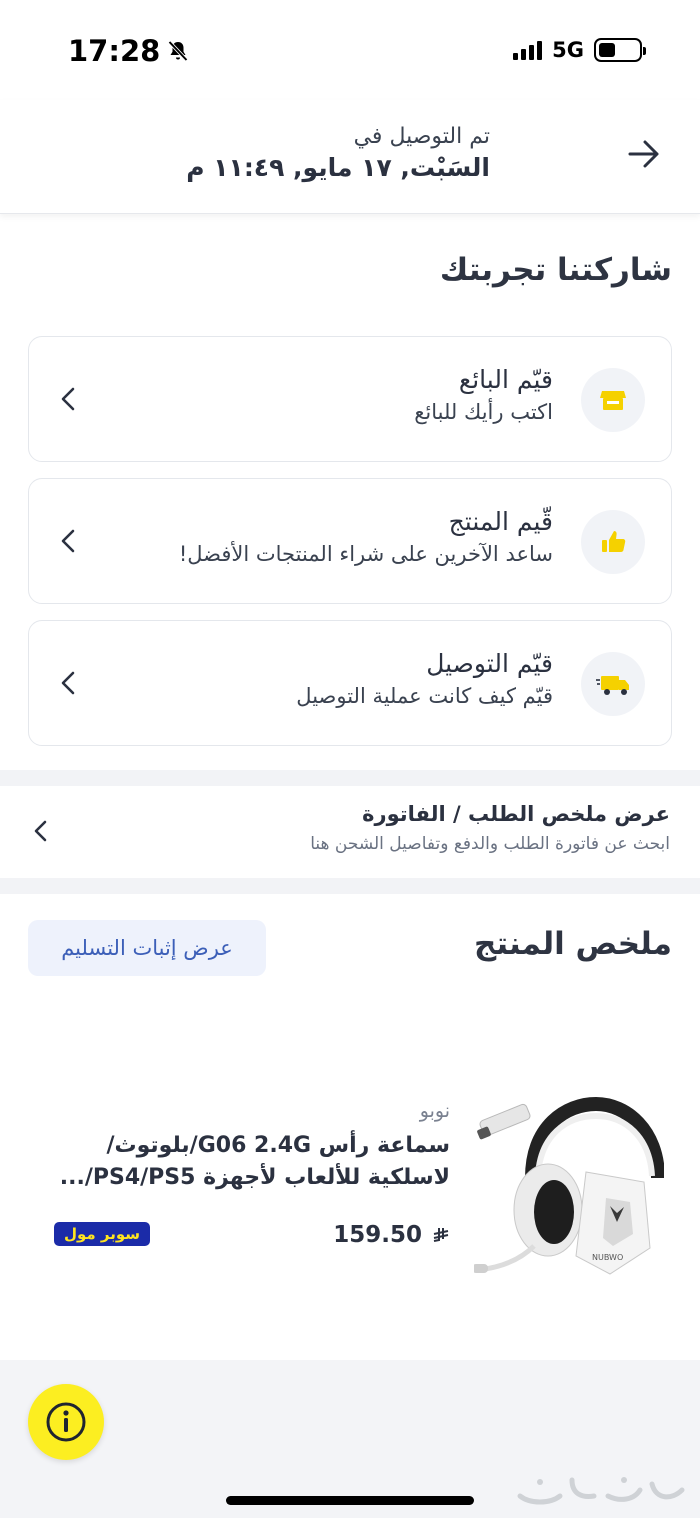  What do you see at coordinates (573, 944) in the screenshot?
I see `product-summary-title: ملخص المنتج` at bounding box center [573, 944].